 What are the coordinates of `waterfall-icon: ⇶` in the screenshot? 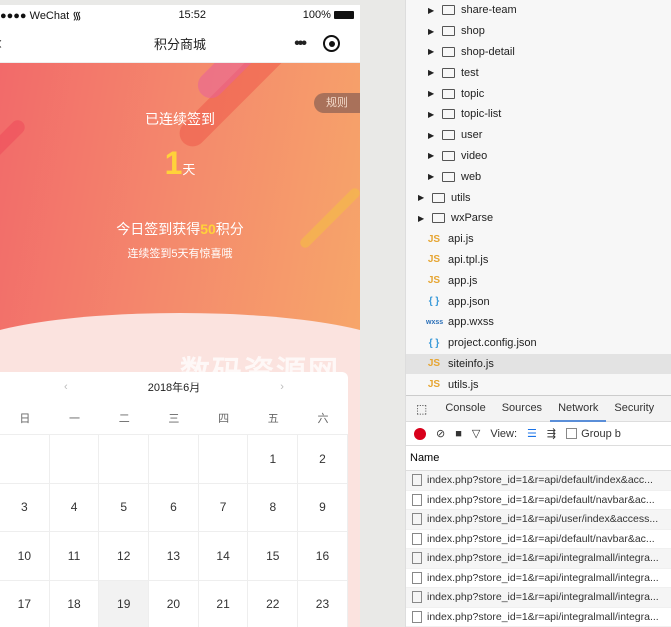 It's located at (551, 433).